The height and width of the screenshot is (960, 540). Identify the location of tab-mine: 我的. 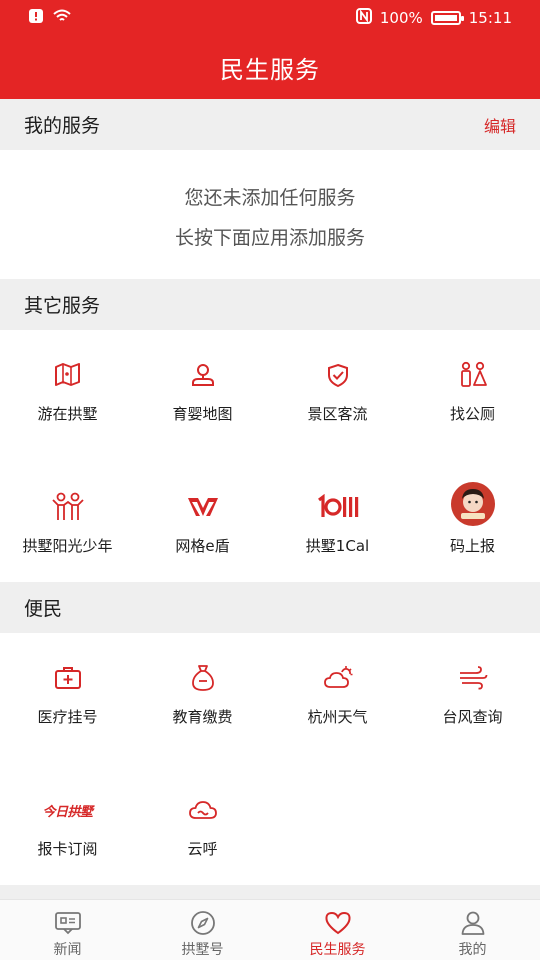
(472, 930).